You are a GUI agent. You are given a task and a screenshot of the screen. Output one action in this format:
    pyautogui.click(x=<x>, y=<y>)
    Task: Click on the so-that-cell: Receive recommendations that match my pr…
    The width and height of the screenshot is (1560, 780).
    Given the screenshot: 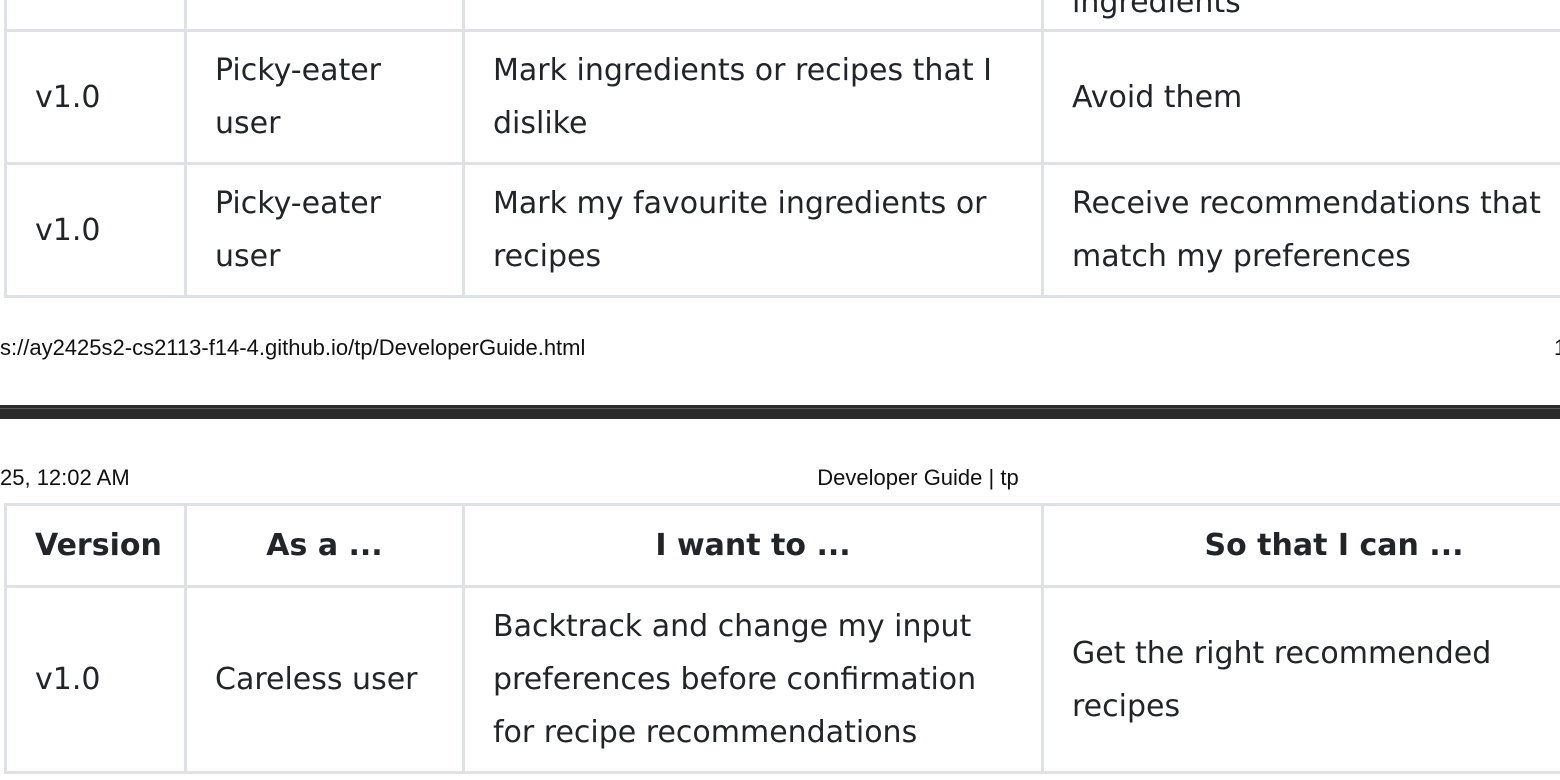 What is the action you would take?
    pyautogui.click(x=1300, y=230)
    